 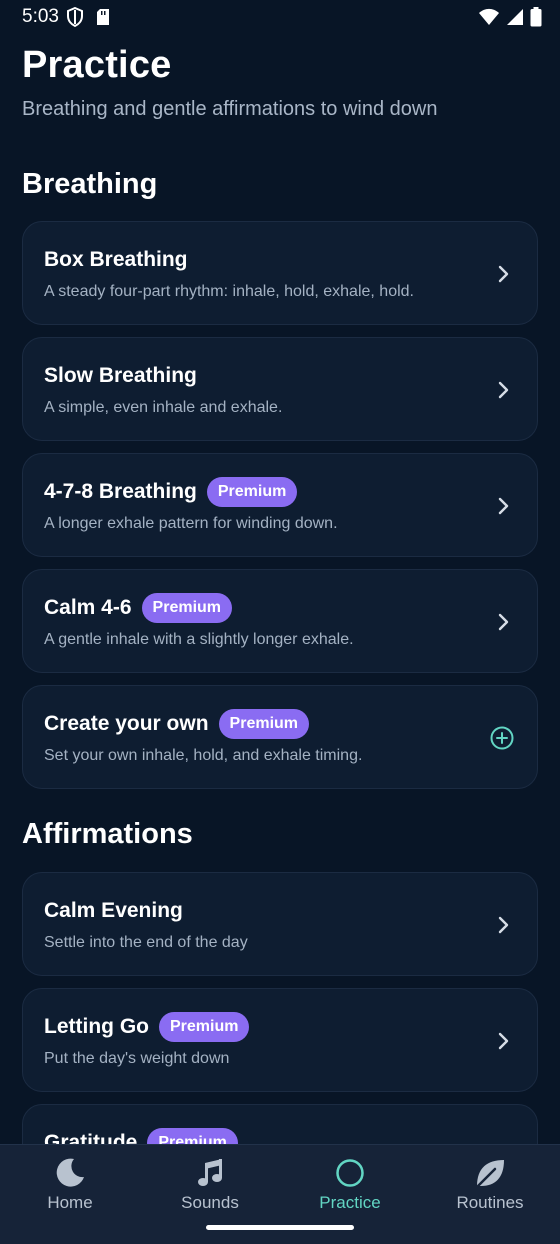 I want to click on nav-label: Home, so click(x=70, y=1202).